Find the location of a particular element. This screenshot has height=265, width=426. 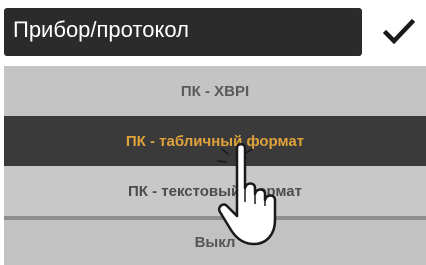

pointing-hand-icon is located at coordinates (247, 194).